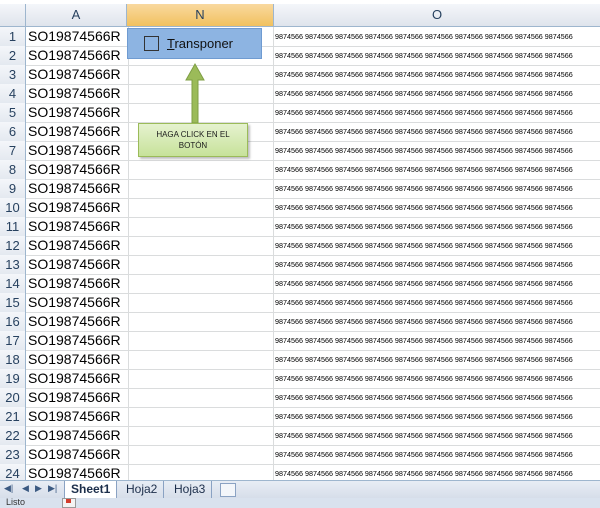 The height and width of the screenshot is (508, 600). Describe the element at coordinates (52, 488) in the screenshot. I see `last-sheet-icon: ▶|` at that location.